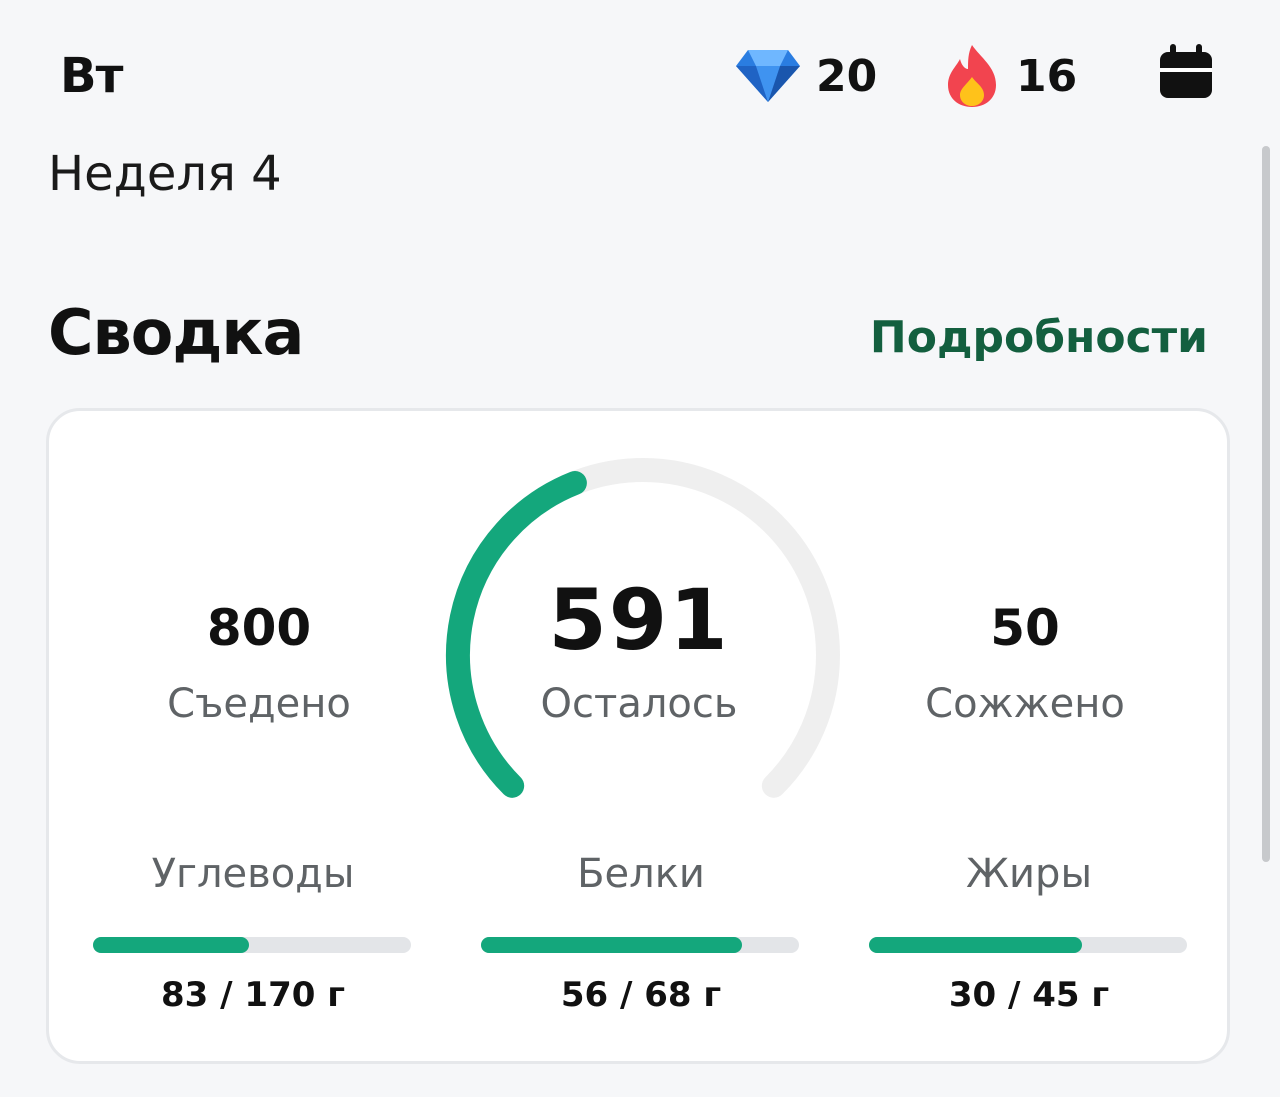 The width and height of the screenshot is (1280, 1097). I want to click on eaten-label: Съедено, so click(259, 704).